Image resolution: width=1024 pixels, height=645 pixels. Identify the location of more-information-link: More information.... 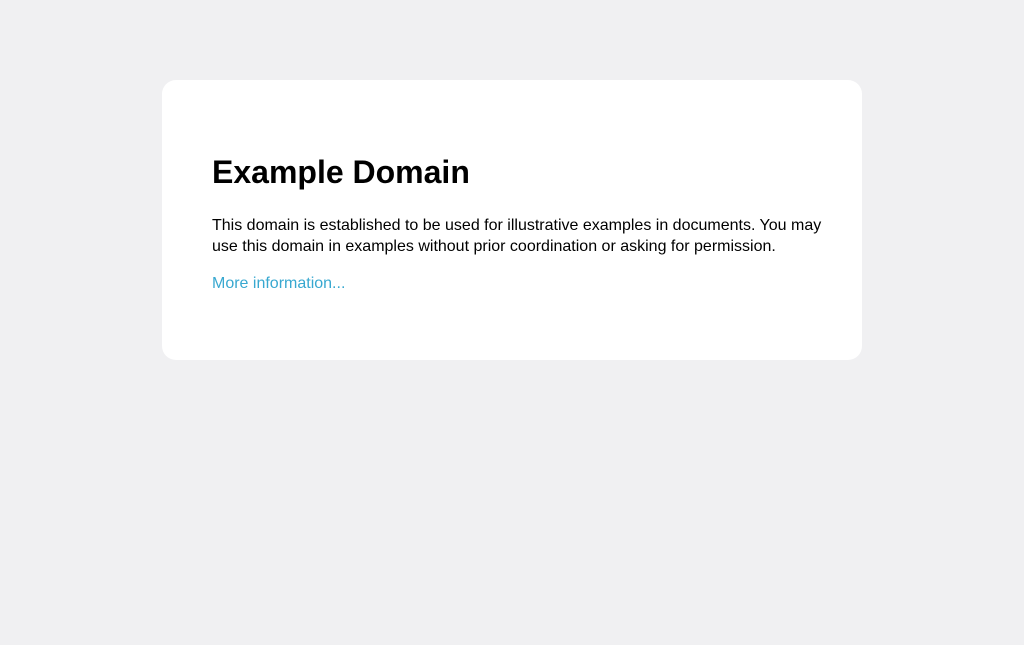
(278, 284).